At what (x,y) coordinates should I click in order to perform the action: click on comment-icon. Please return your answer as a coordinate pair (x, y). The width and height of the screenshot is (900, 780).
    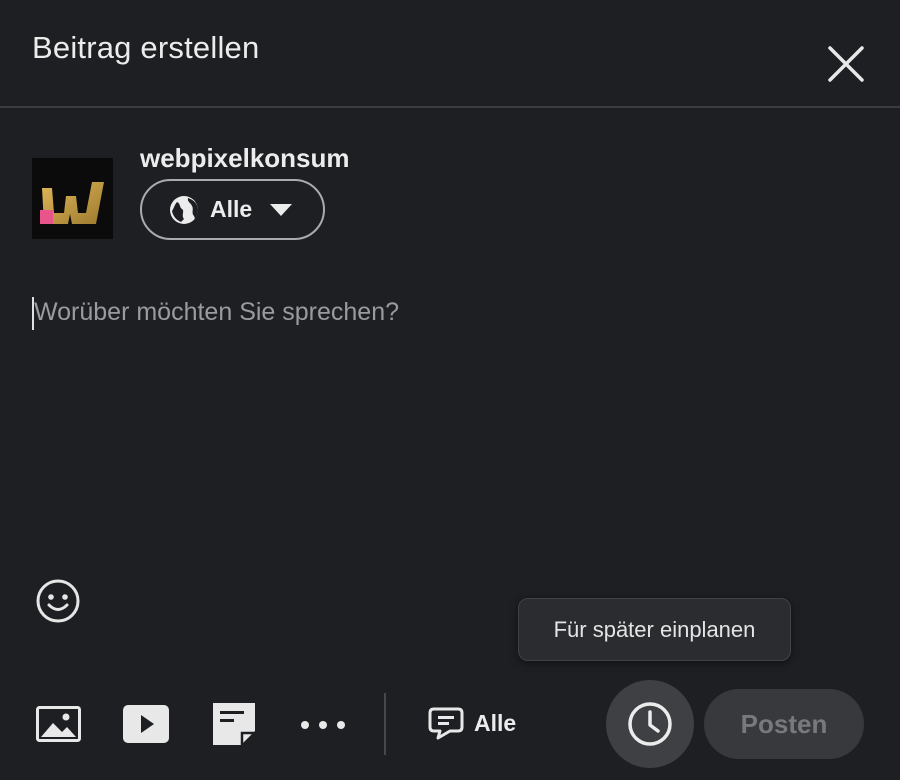
    Looking at the image, I should click on (446, 723).